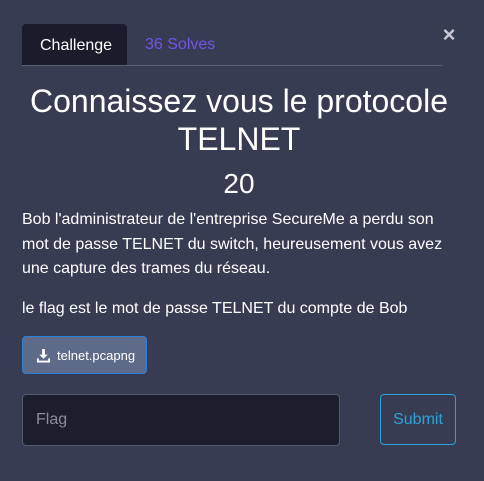 The width and height of the screenshot is (484, 481). I want to click on tab-solves: 36 Solves, so click(180, 44).